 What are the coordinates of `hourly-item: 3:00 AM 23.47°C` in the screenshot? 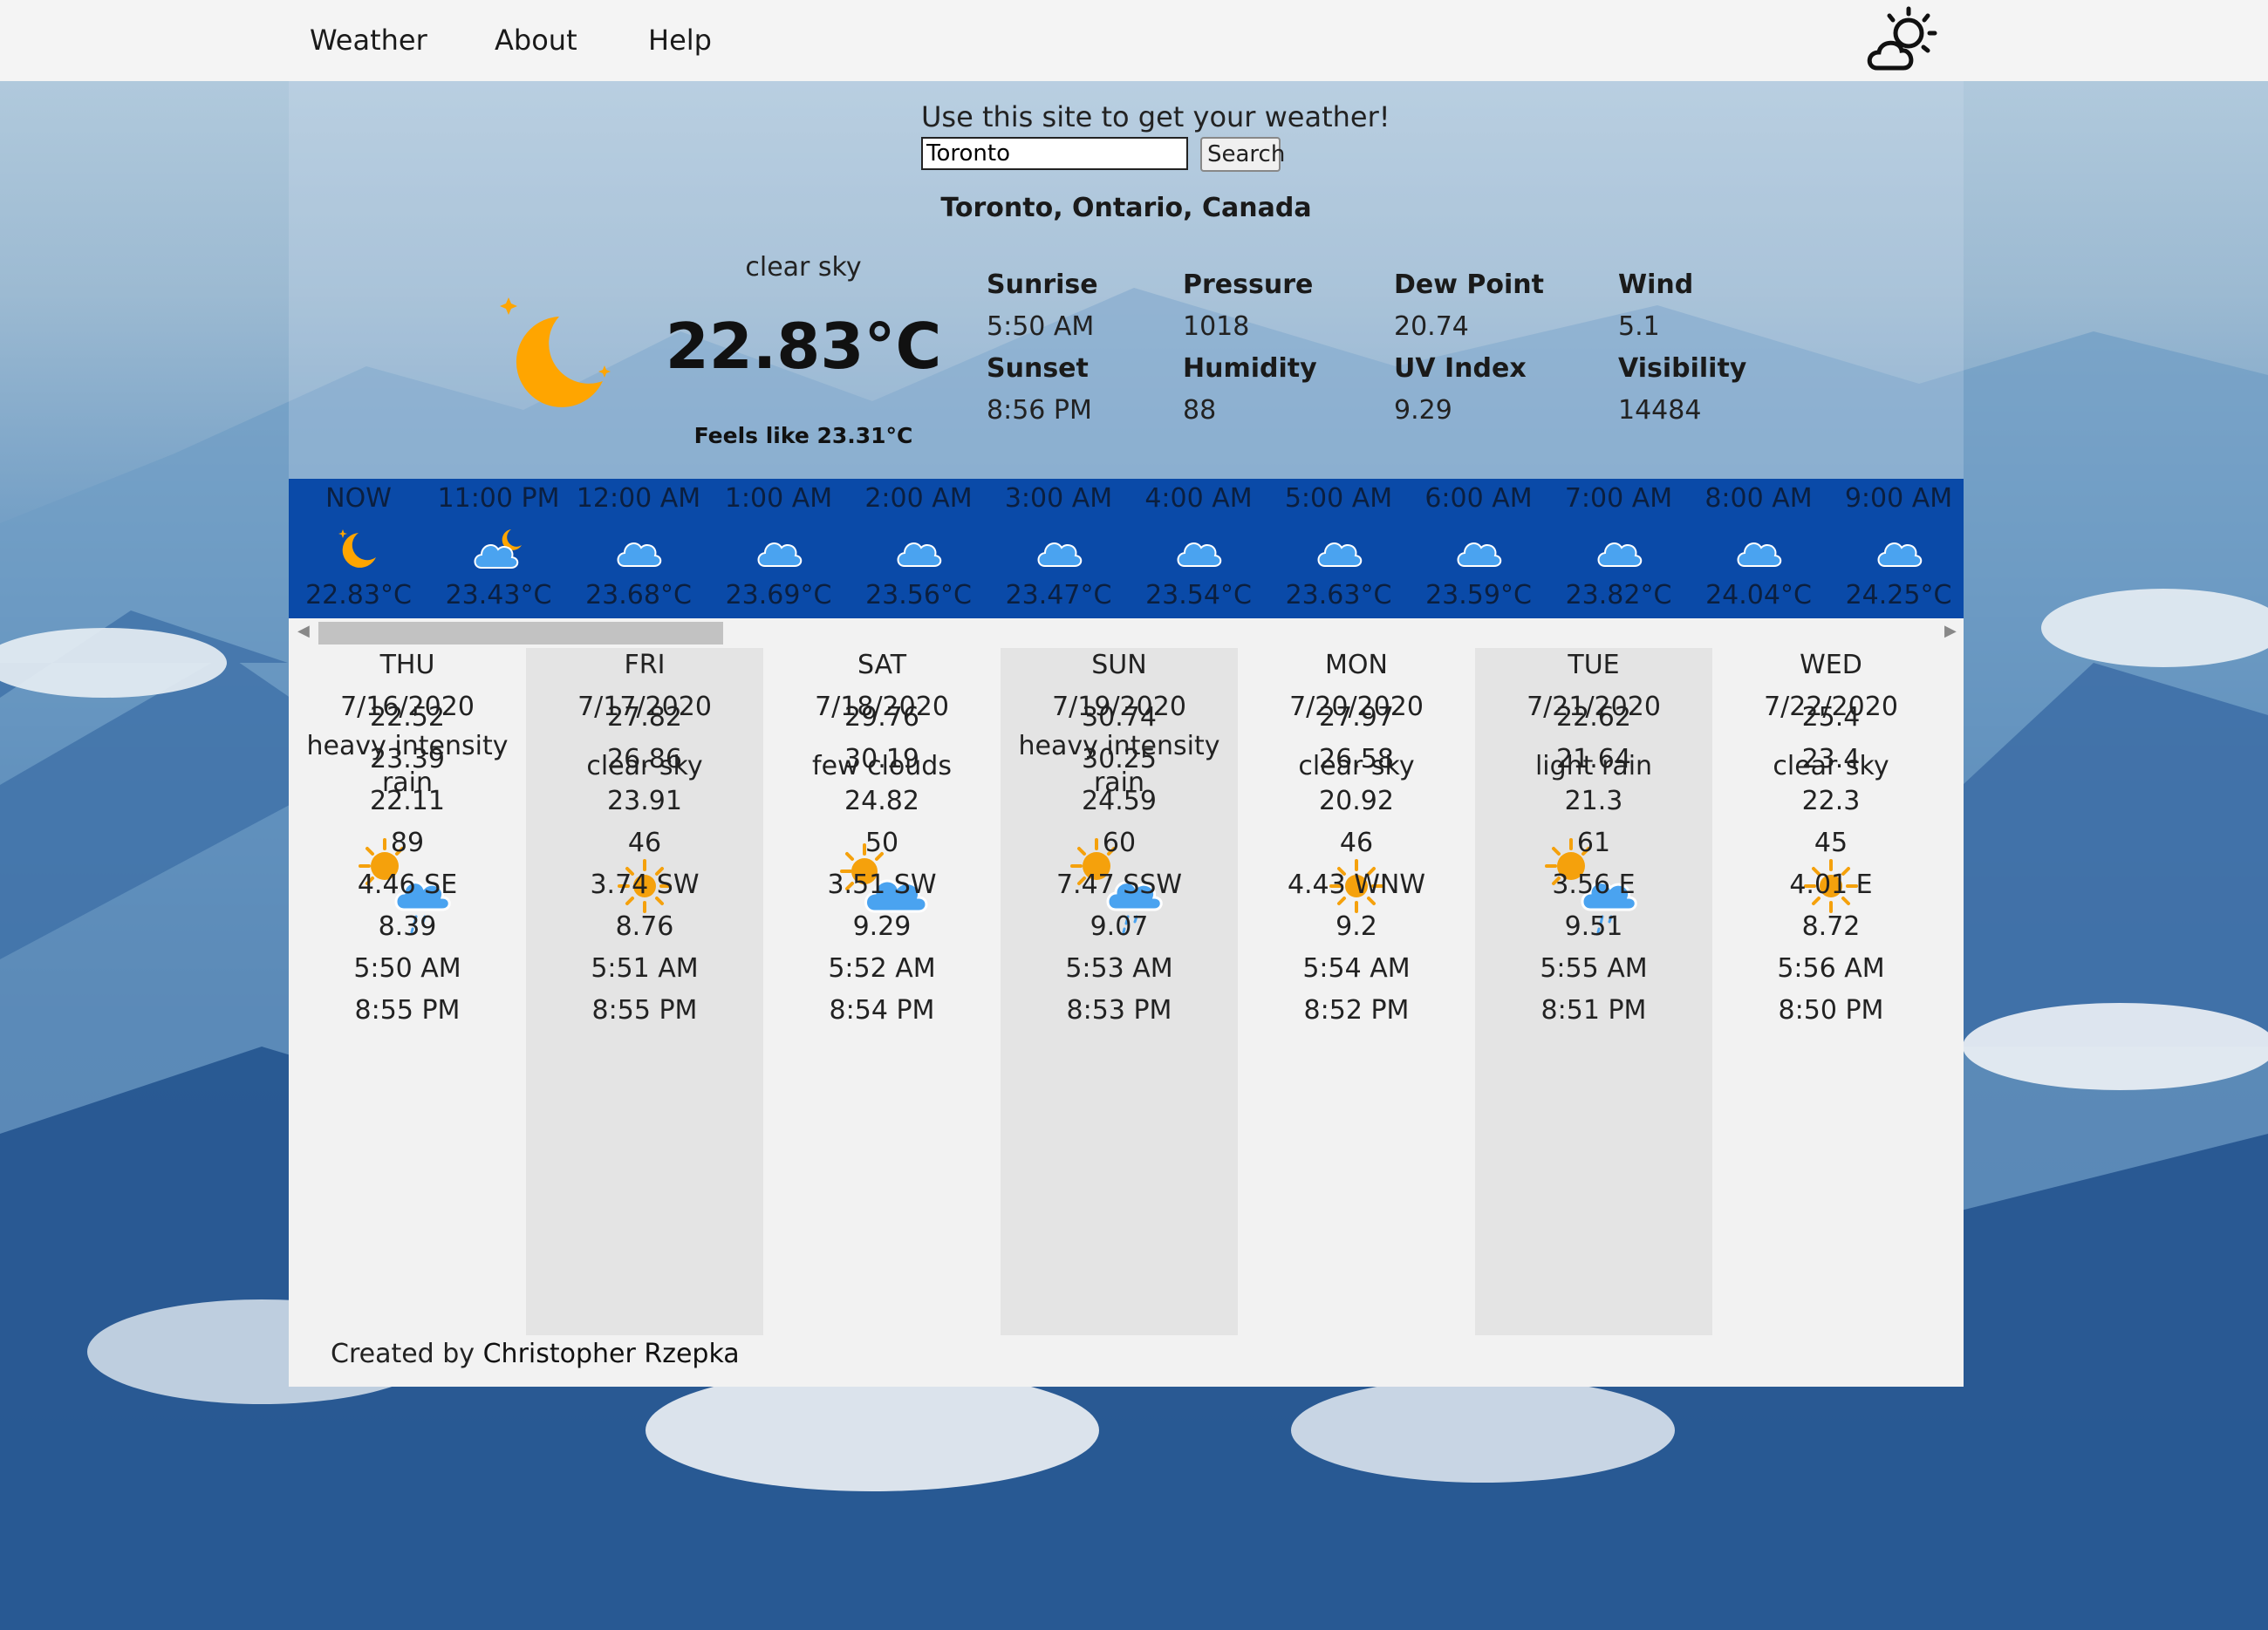 It's located at (1059, 549).